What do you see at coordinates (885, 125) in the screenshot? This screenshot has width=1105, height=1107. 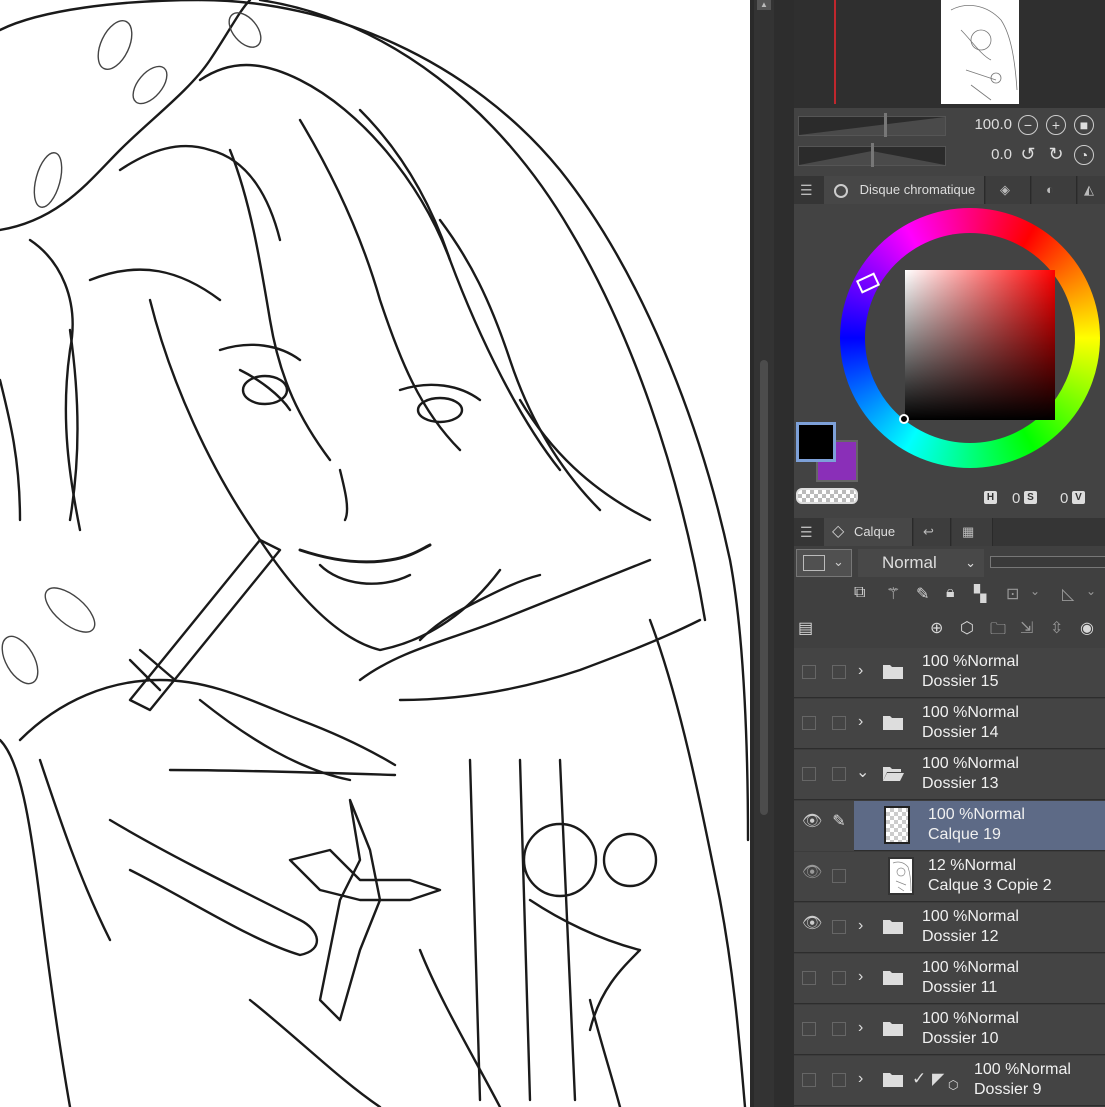 I see `zoom-slider-knob` at bounding box center [885, 125].